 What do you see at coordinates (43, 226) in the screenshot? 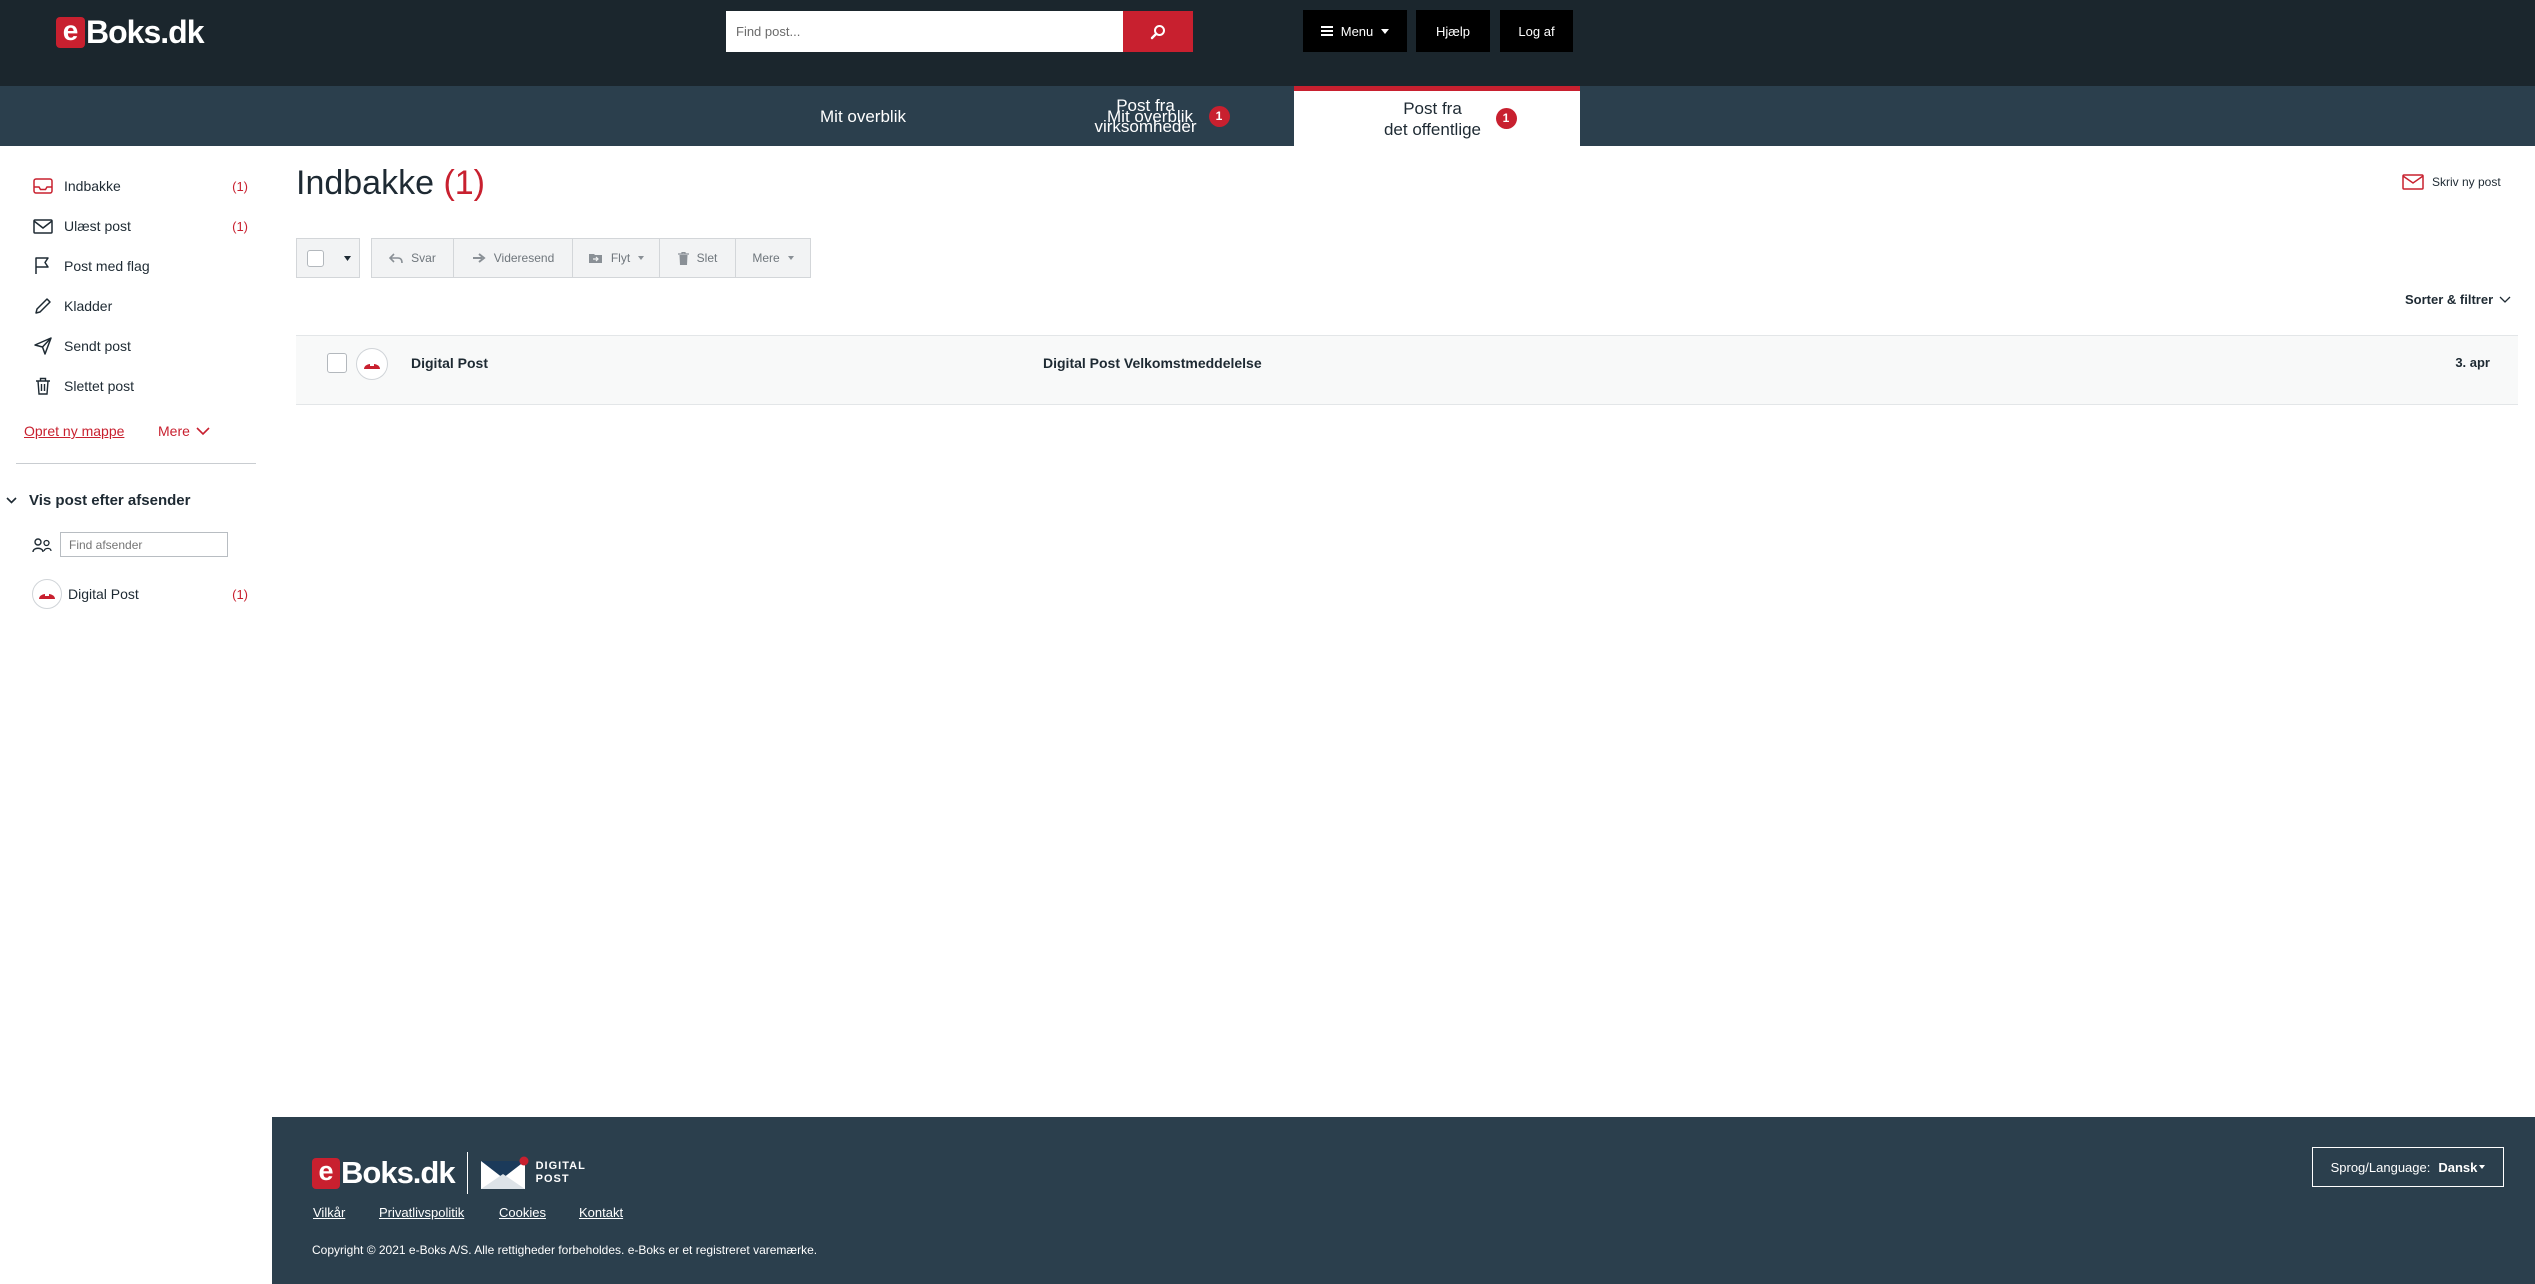
I see `envelope-icon` at bounding box center [43, 226].